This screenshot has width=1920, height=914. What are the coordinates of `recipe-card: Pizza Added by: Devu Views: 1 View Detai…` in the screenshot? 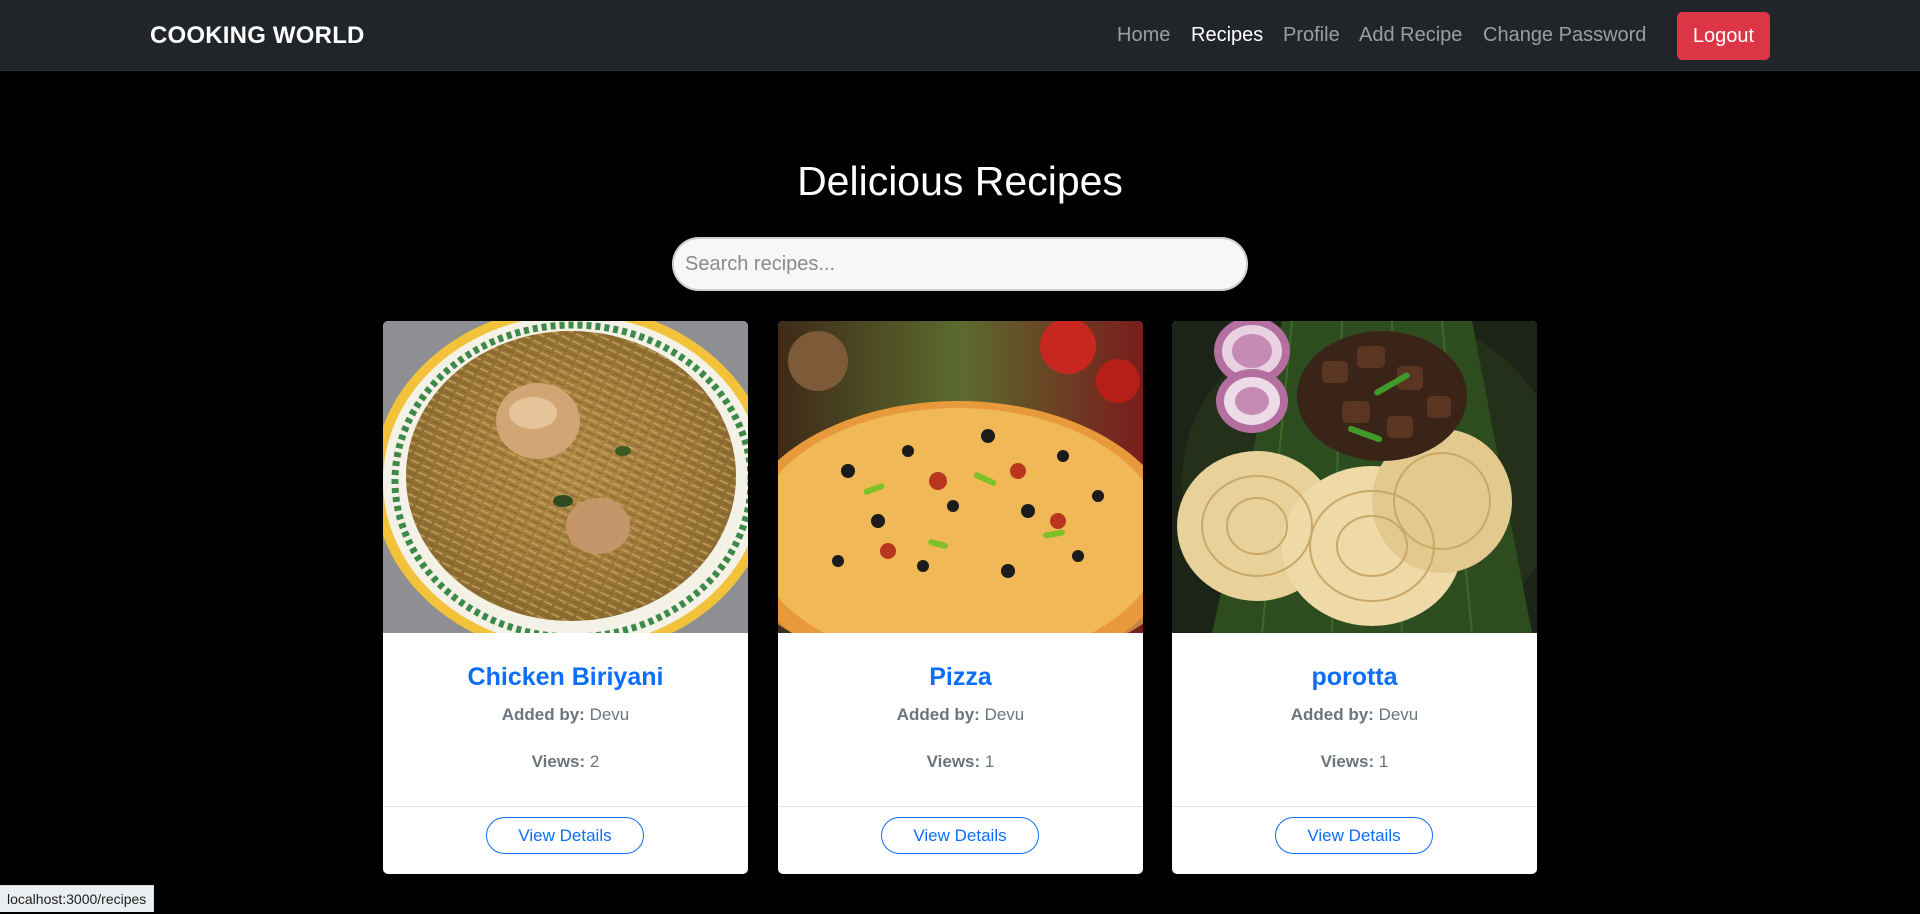 It's located at (960, 597).